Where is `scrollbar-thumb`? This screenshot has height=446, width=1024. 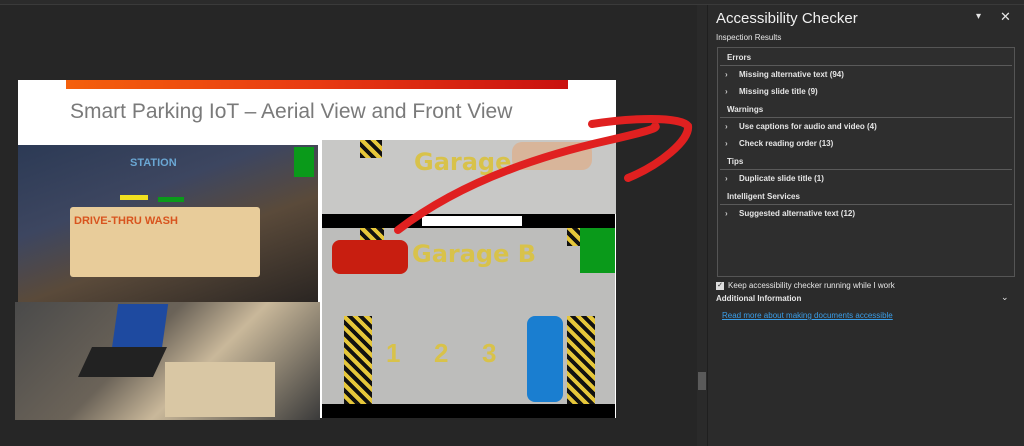
scrollbar-thumb is located at coordinates (702, 381).